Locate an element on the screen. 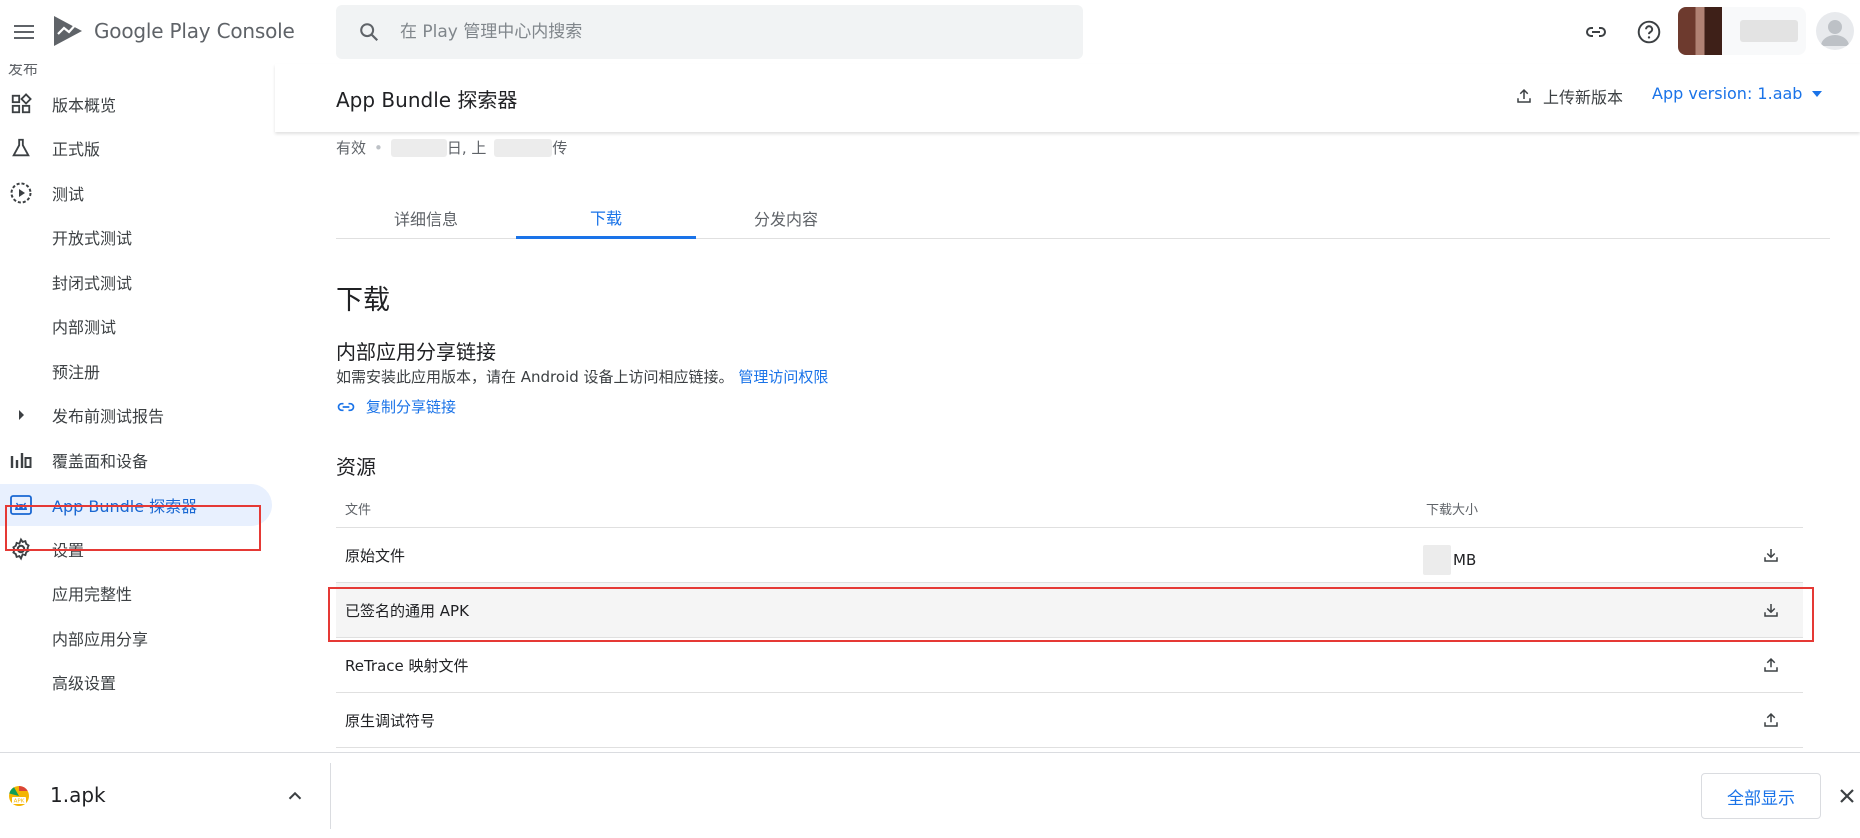 This screenshot has width=1860, height=838. show-all-button: 全部显示 is located at coordinates (1761, 796).